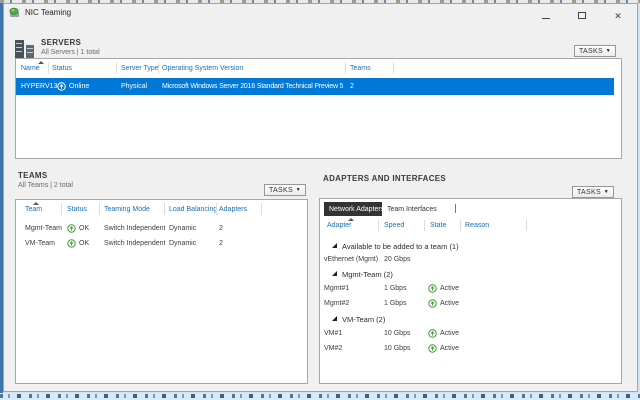 Image resolution: width=640 pixels, height=400 pixels. I want to click on tab-network-adapters: Network Adapters, so click(357, 209).